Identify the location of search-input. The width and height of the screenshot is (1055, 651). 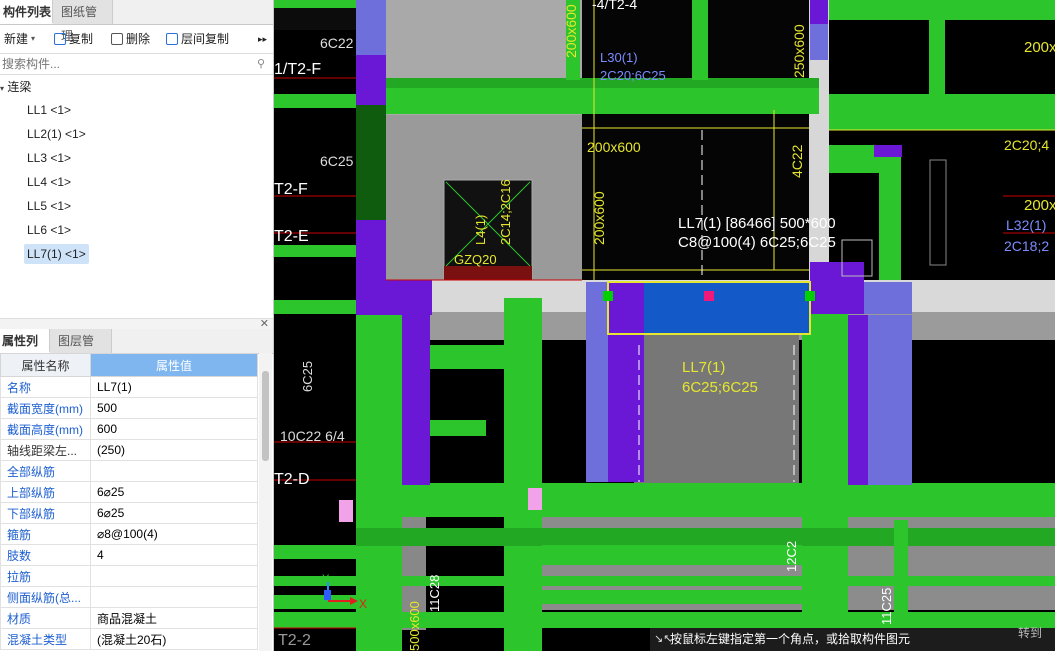
(127, 63).